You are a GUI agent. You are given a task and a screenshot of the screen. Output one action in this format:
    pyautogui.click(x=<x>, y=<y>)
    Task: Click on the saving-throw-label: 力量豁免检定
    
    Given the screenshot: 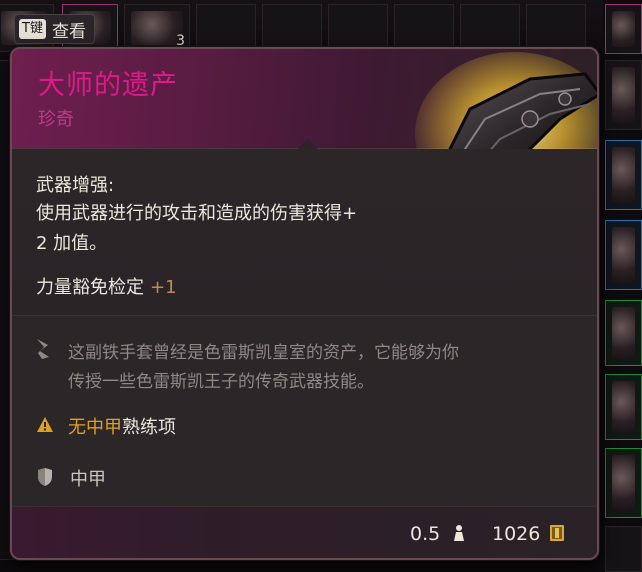 What is the action you would take?
    pyautogui.click(x=90, y=287)
    